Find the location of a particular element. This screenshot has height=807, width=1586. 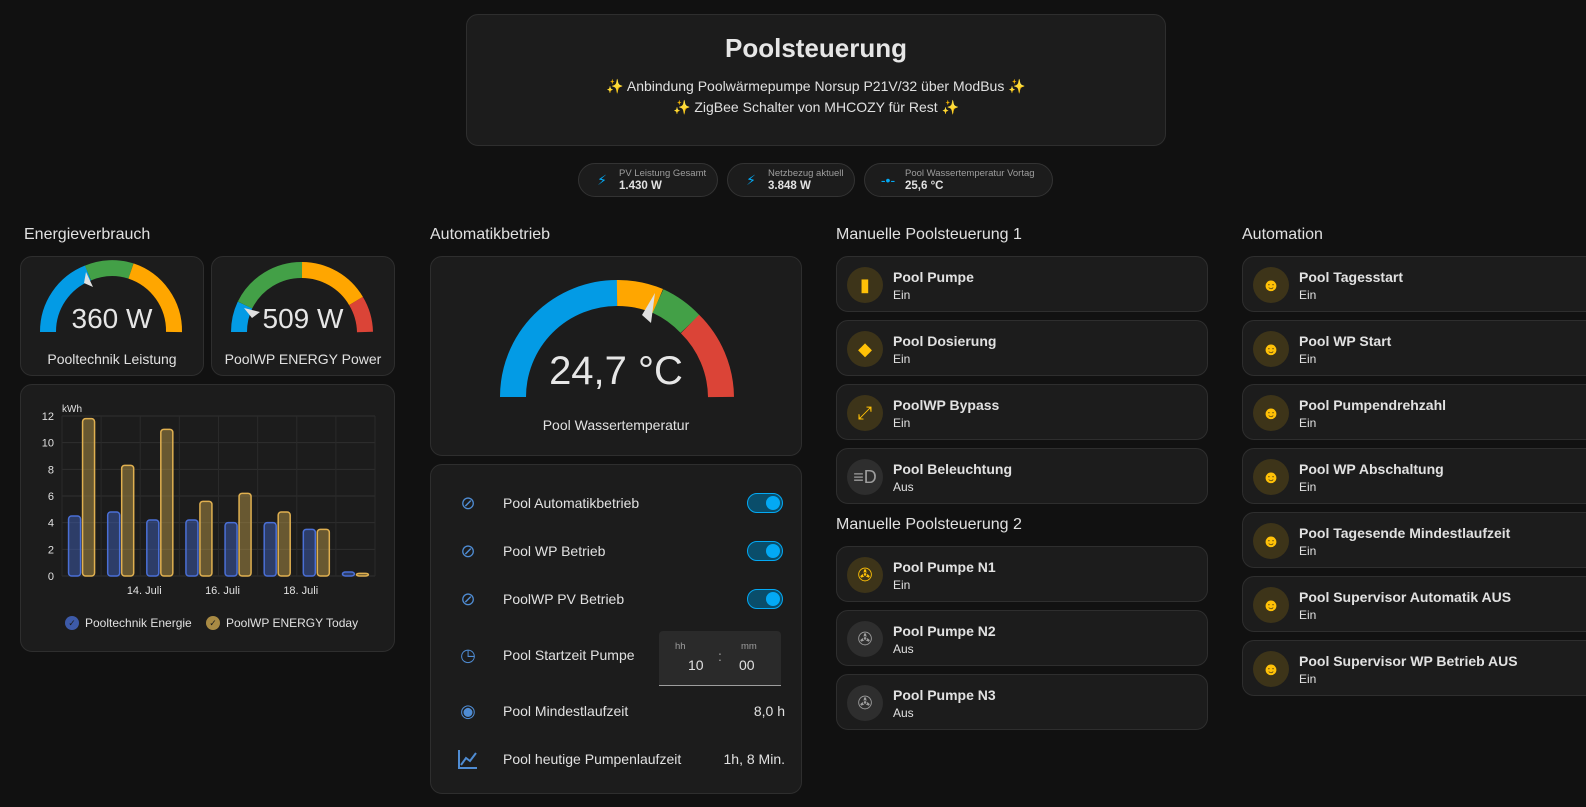

time-input-startzeit: hh mm 10 : 00 is located at coordinates (720, 658).